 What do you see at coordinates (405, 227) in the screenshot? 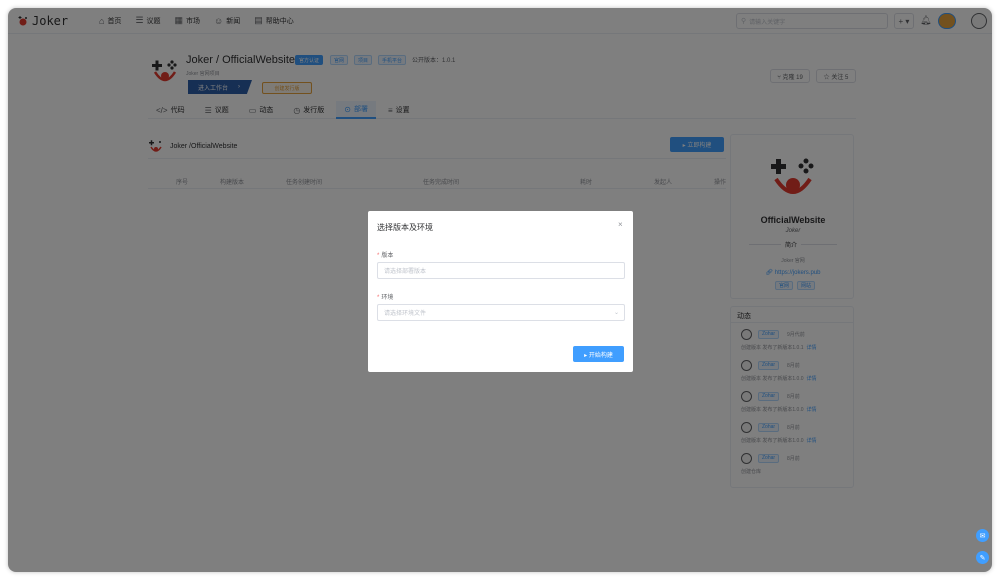
I see `dialog-title: 选择版本及环境` at bounding box center [405, 227].